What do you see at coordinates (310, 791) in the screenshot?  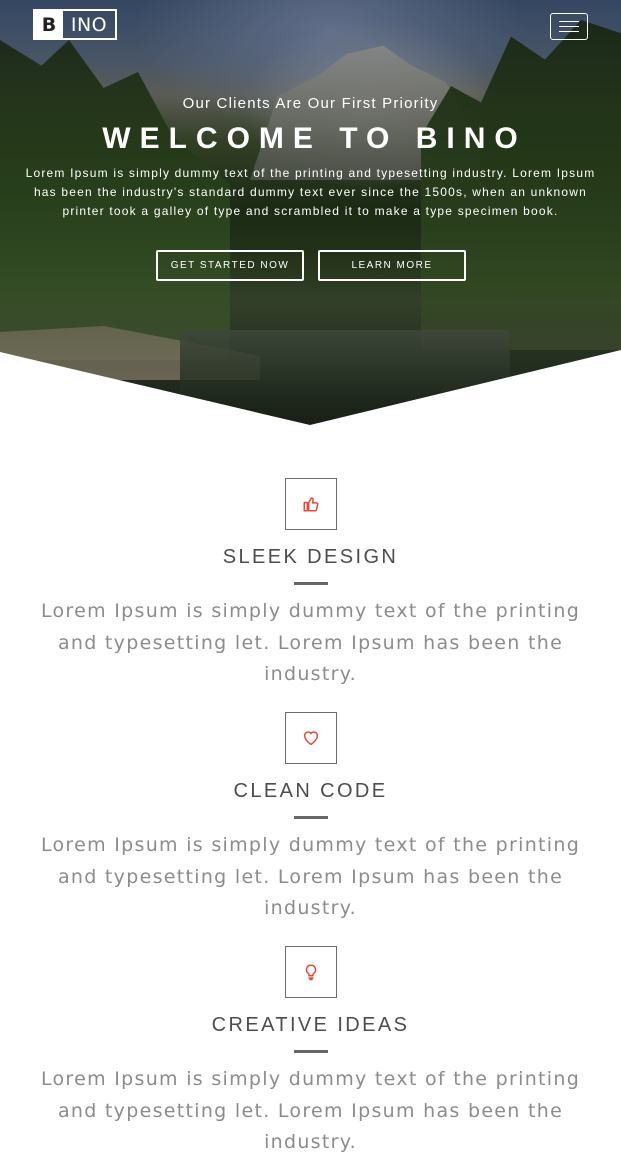 I see `feature-title: CLEAN CODE` at bounding box center [310, 791].